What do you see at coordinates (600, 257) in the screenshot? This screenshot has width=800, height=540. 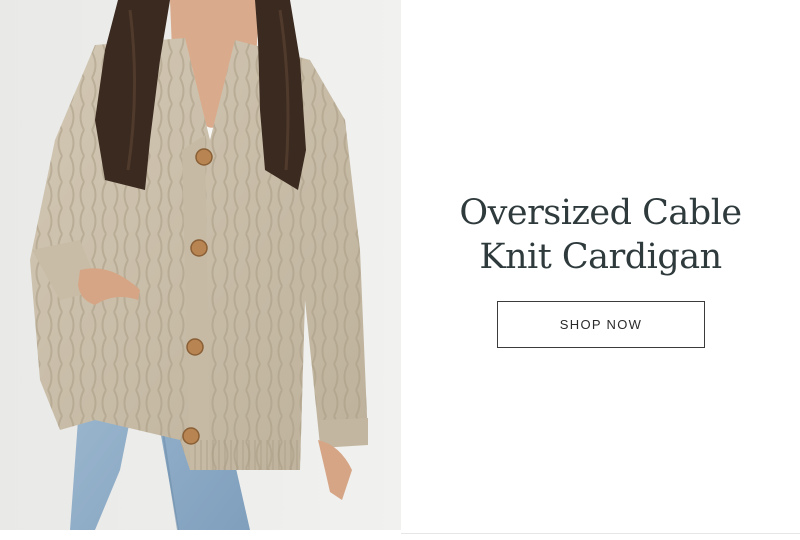 I see `headline-line-2: Knit Cardigan` at bounding box center [600, 257].